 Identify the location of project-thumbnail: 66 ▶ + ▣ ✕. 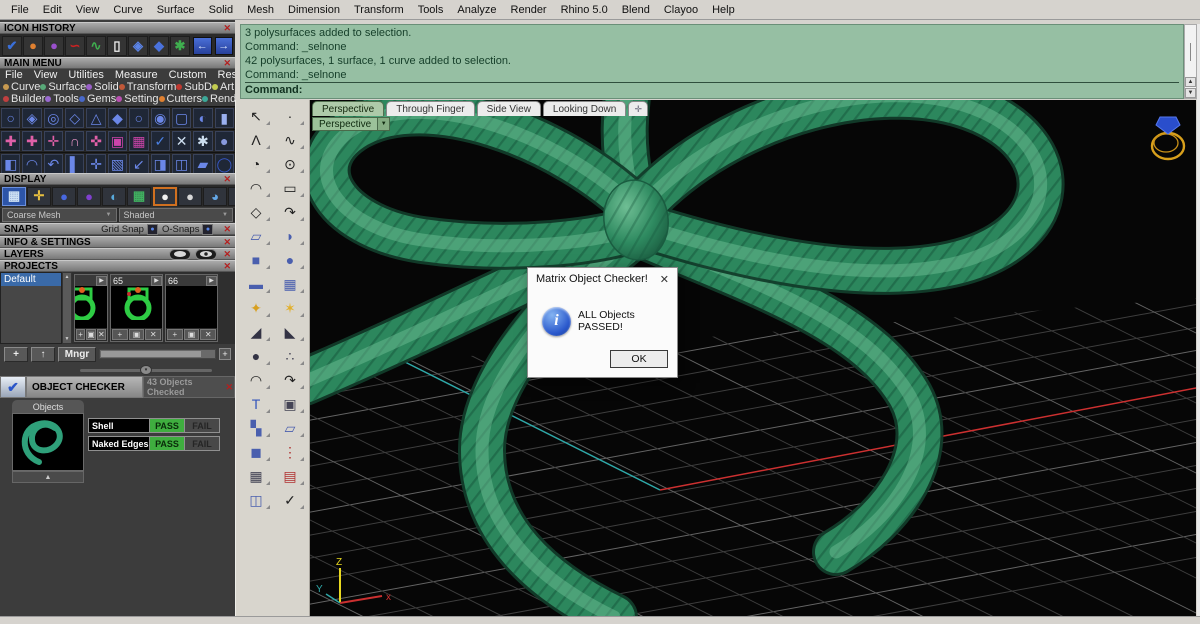
(191, 308).